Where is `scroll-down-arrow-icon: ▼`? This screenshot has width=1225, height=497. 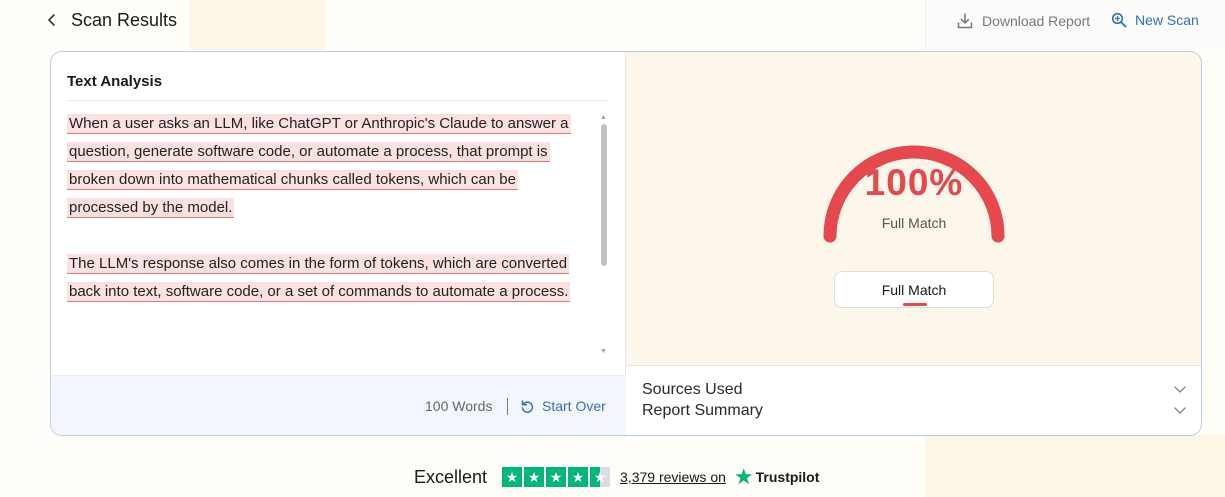
scroll-down-arrow-icon: ▼ is located at coordinates (603, 351).